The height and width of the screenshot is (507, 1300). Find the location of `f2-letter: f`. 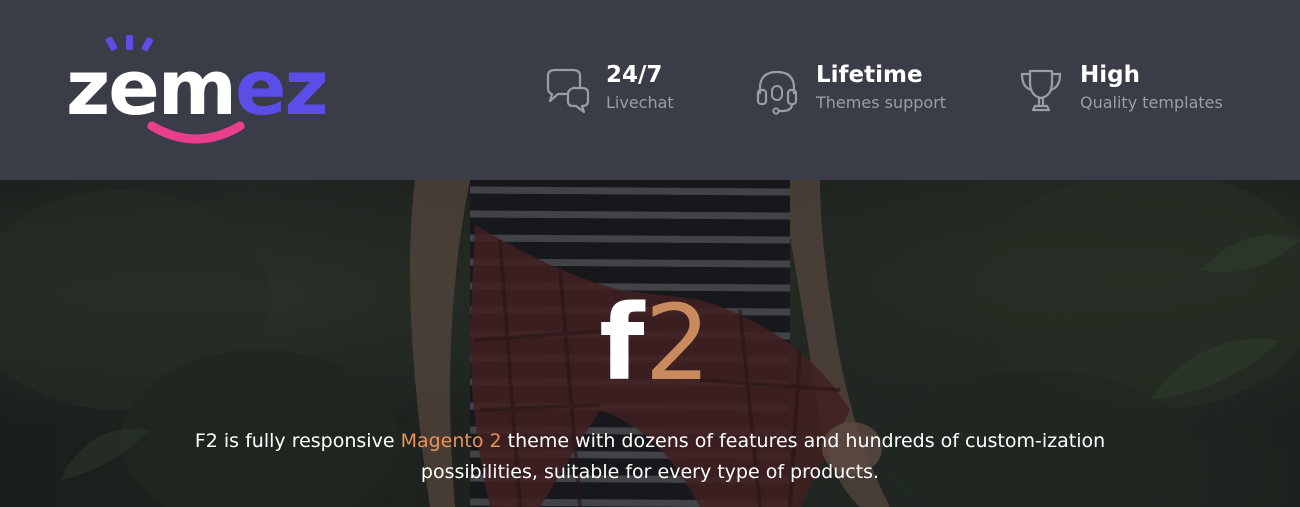

f2-letter: f is located at coordinates (622, 343).